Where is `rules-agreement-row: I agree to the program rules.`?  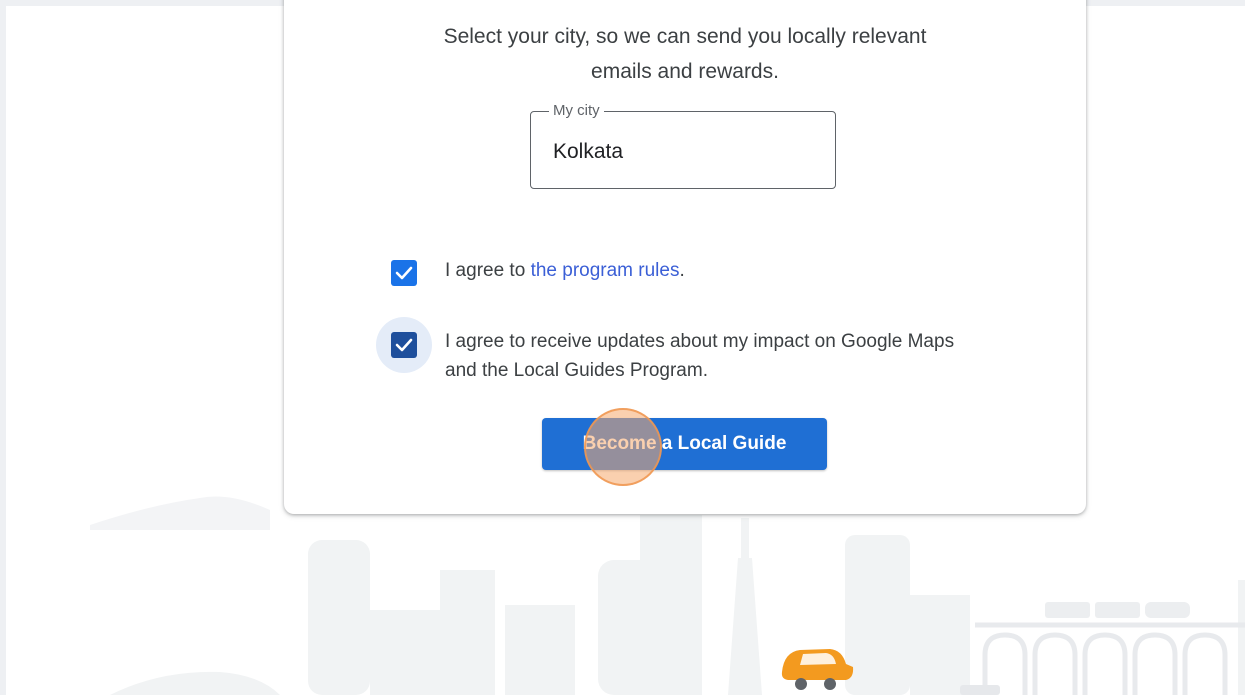
rules-agreement-row: I agree to the program rules. is located at coordinates (538, 273).